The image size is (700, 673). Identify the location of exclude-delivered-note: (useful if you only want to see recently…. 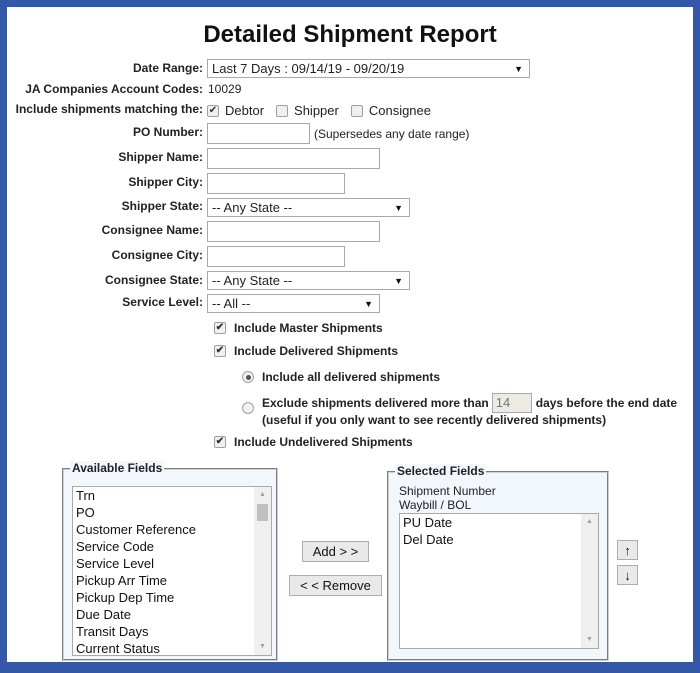
(434, 420).